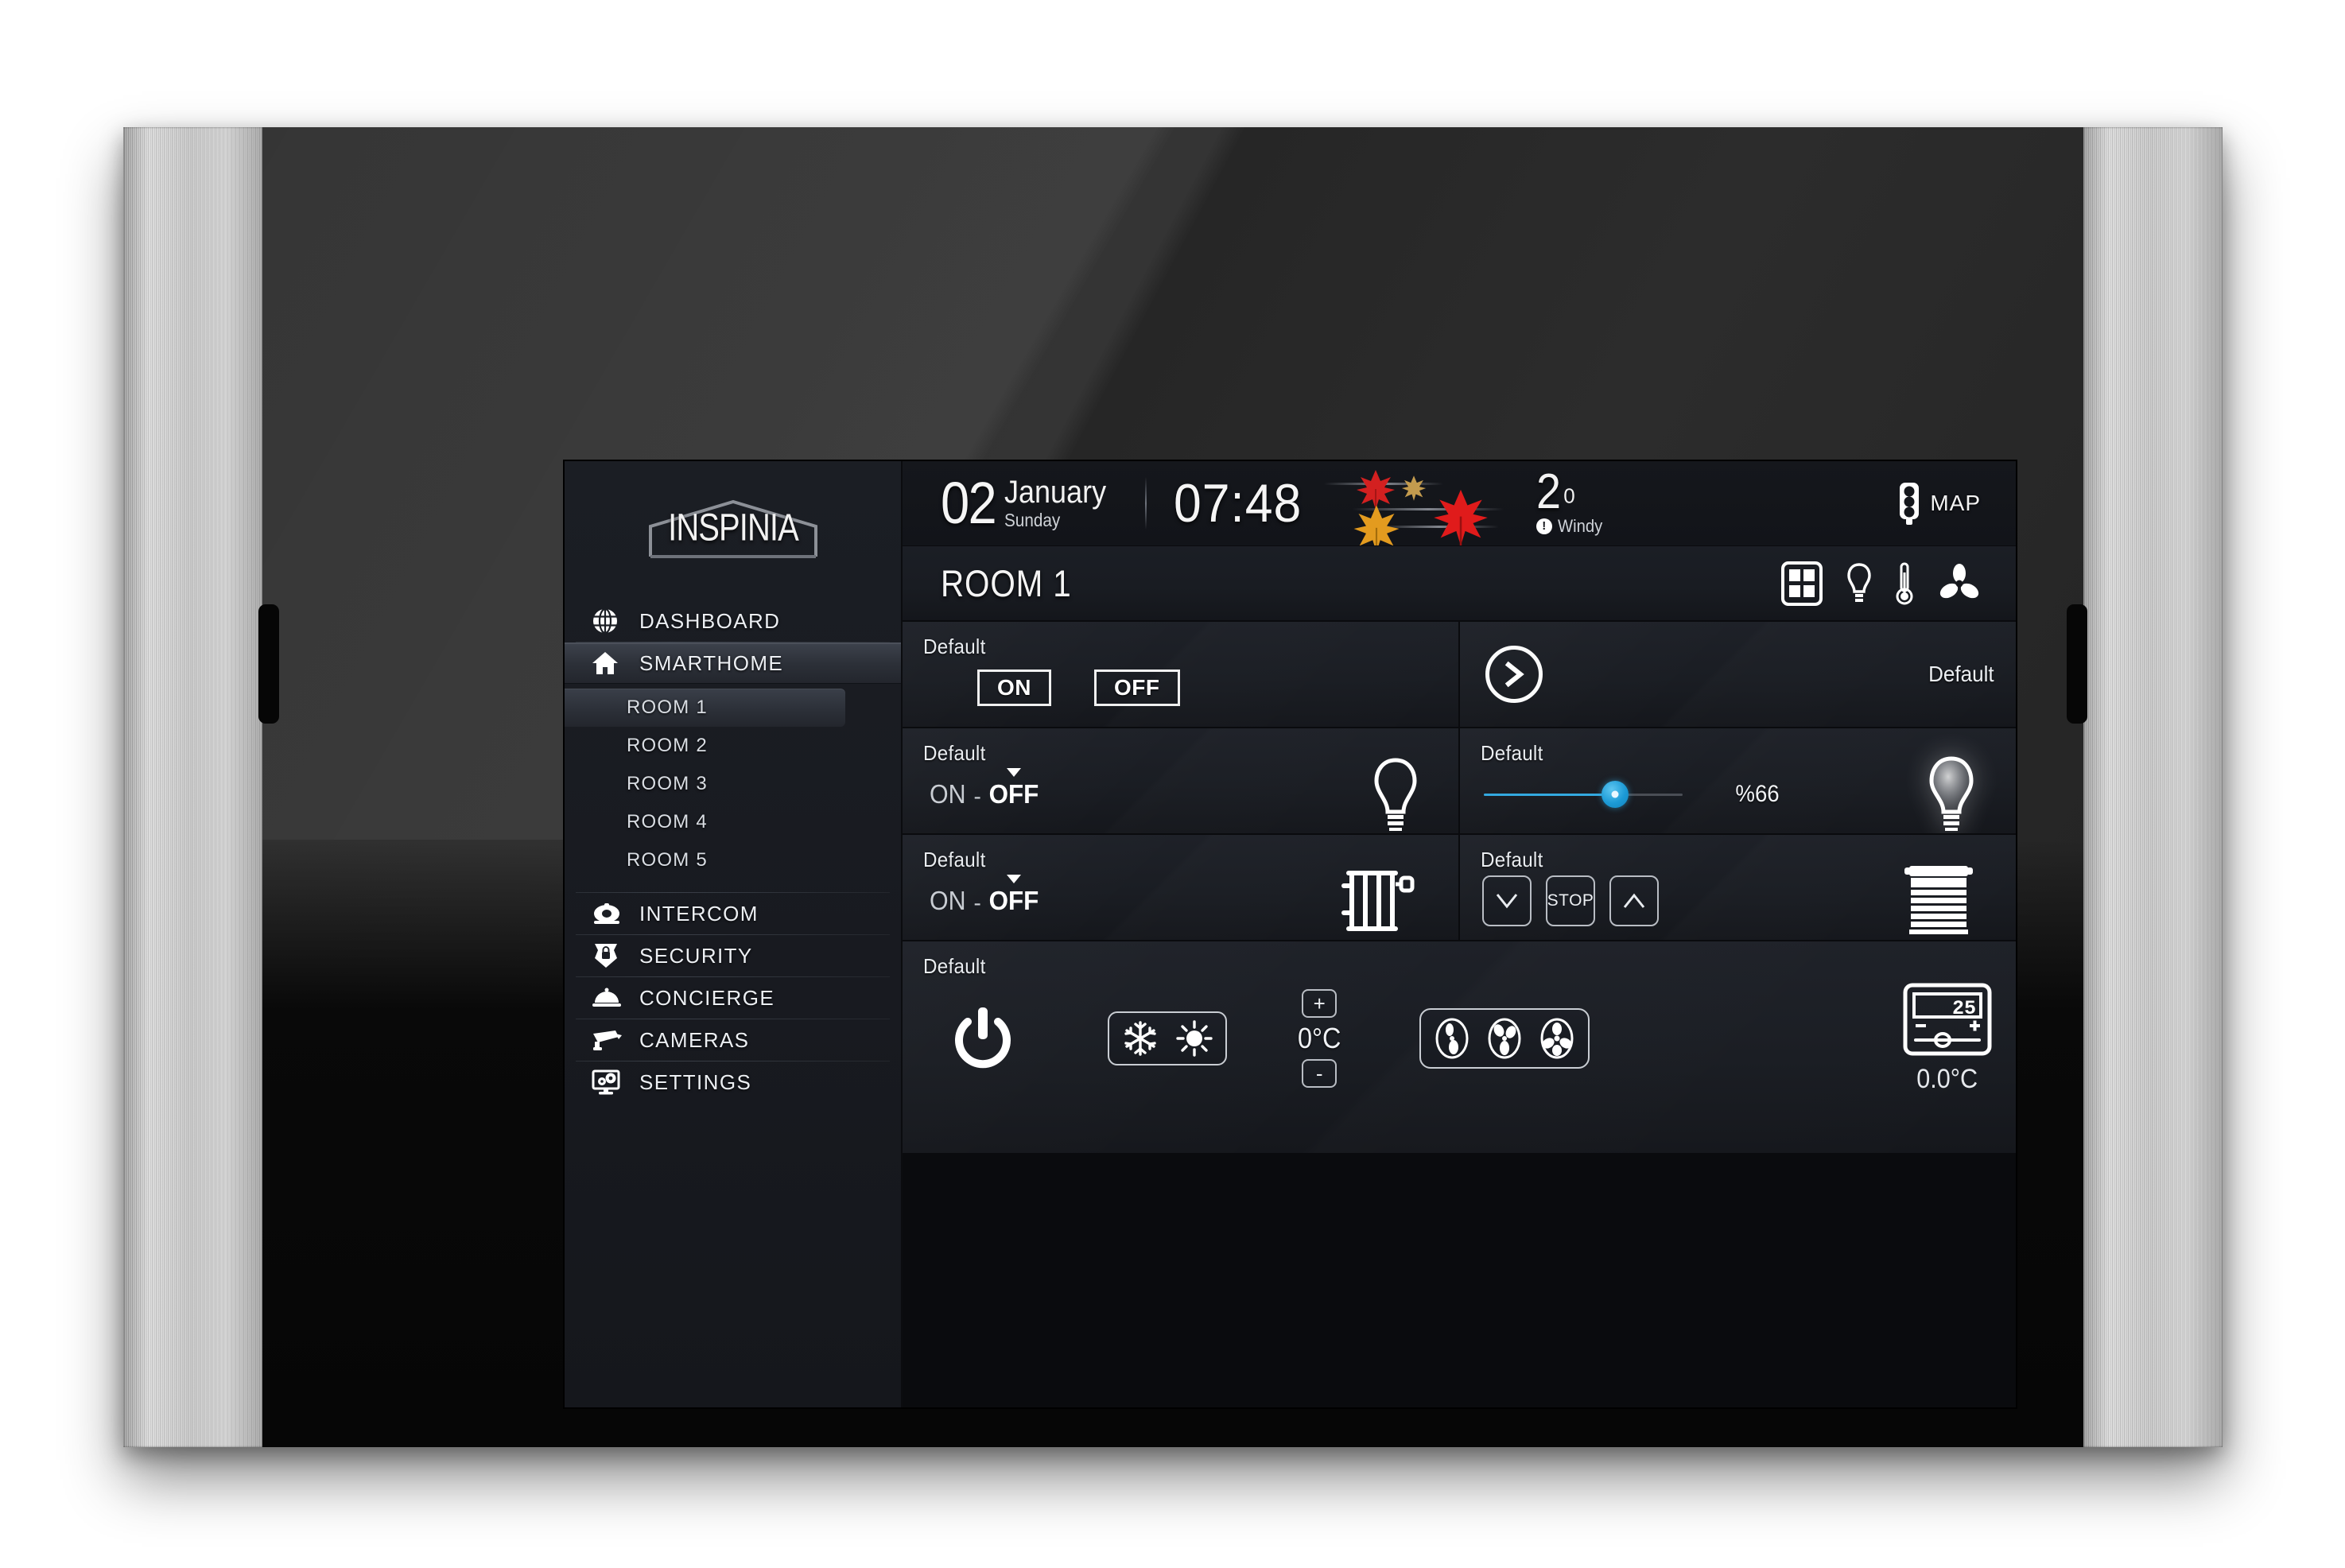  I want to click on degree-symbol: 0, so click(1569, 495).